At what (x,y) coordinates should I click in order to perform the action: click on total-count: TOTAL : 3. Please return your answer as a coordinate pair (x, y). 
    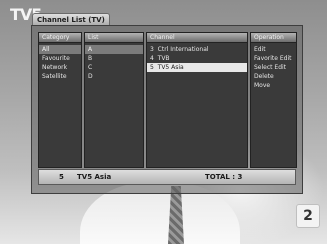
    Looking at the image, I should click on (224, 177).